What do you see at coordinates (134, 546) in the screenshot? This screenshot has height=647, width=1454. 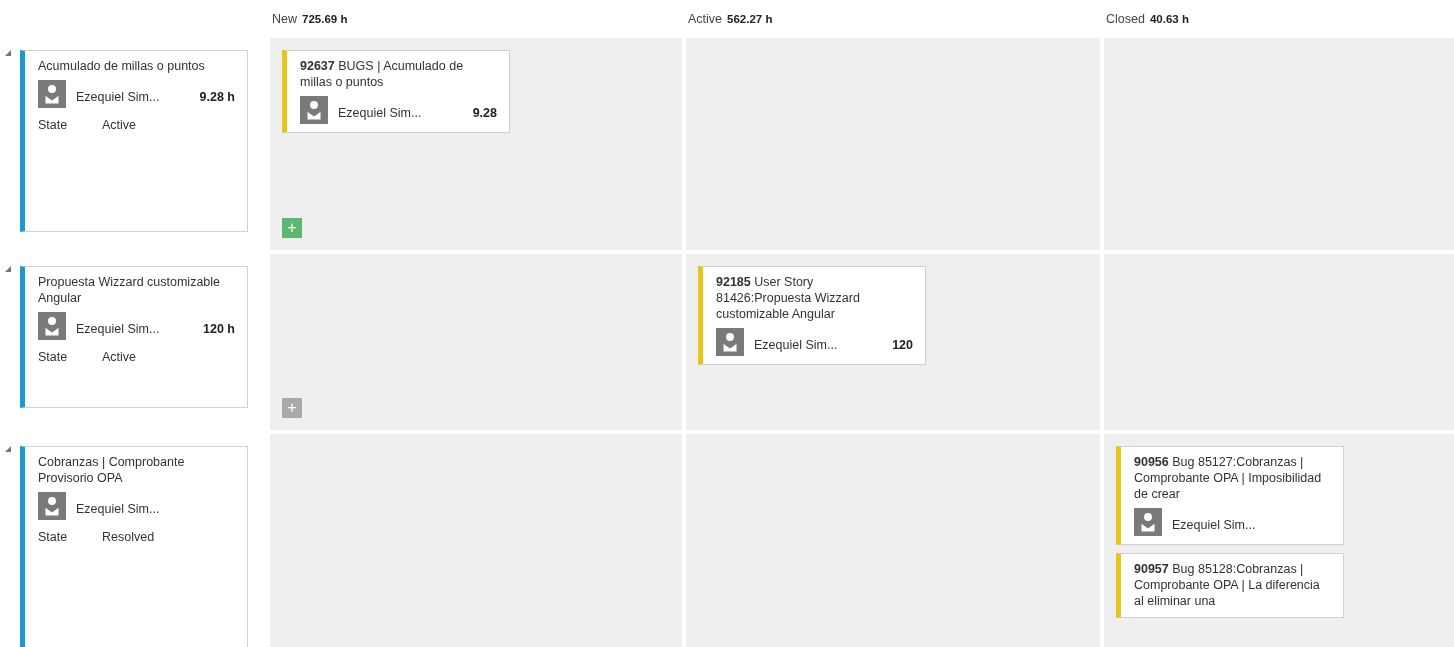 I see `parent-card: Cobranzas | Comprobante Provisorio OPA Ezequiel Sim... State Resolved` at bounding box center [134, 546].